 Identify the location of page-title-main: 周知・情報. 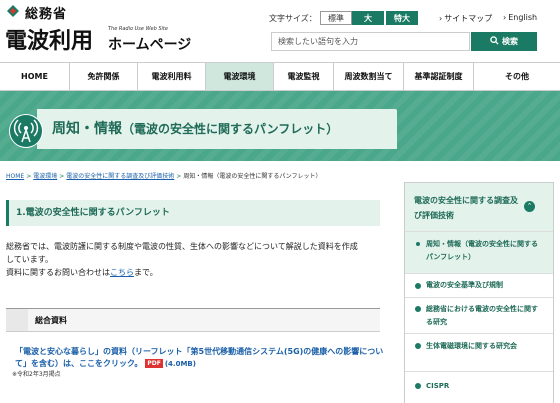
(87, 129).